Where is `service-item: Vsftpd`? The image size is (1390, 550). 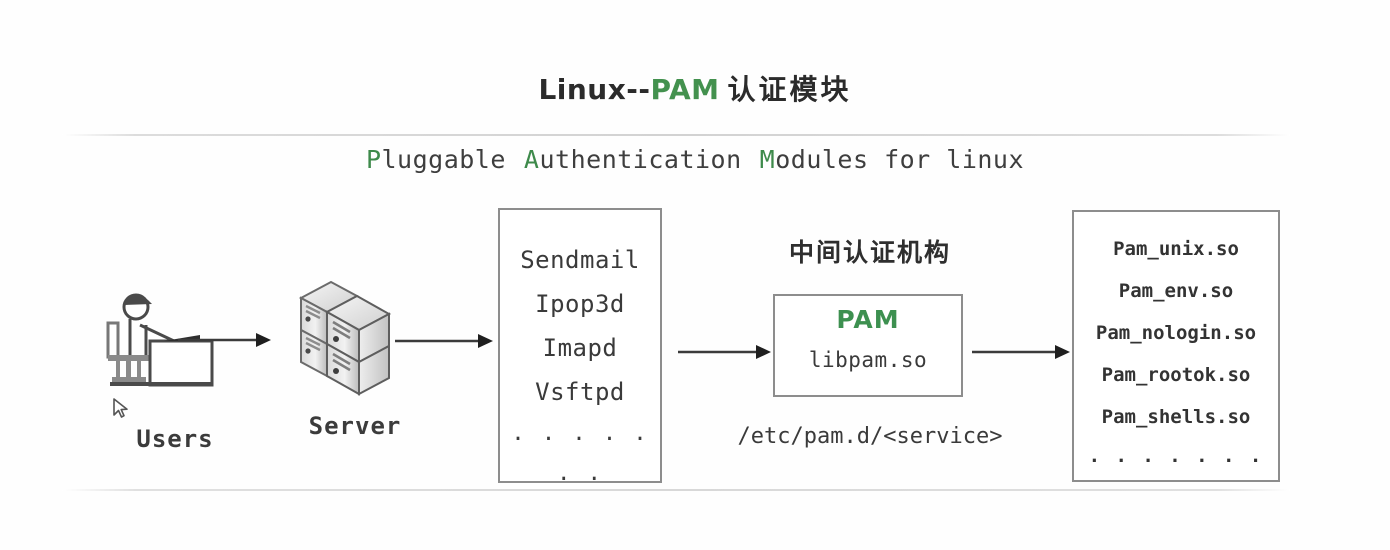 service-item: Vsftpd is located at coordinates (580, 392).